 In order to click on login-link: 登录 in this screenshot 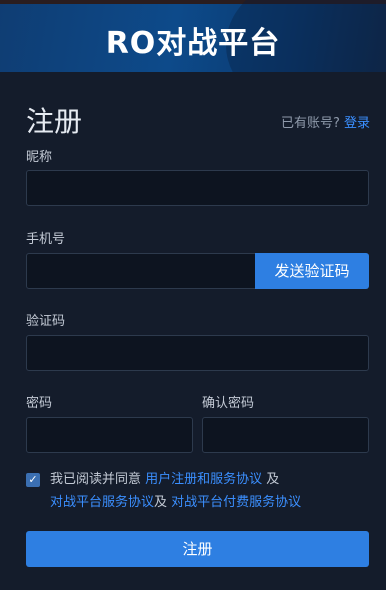, I will do `click(357, 123)`.